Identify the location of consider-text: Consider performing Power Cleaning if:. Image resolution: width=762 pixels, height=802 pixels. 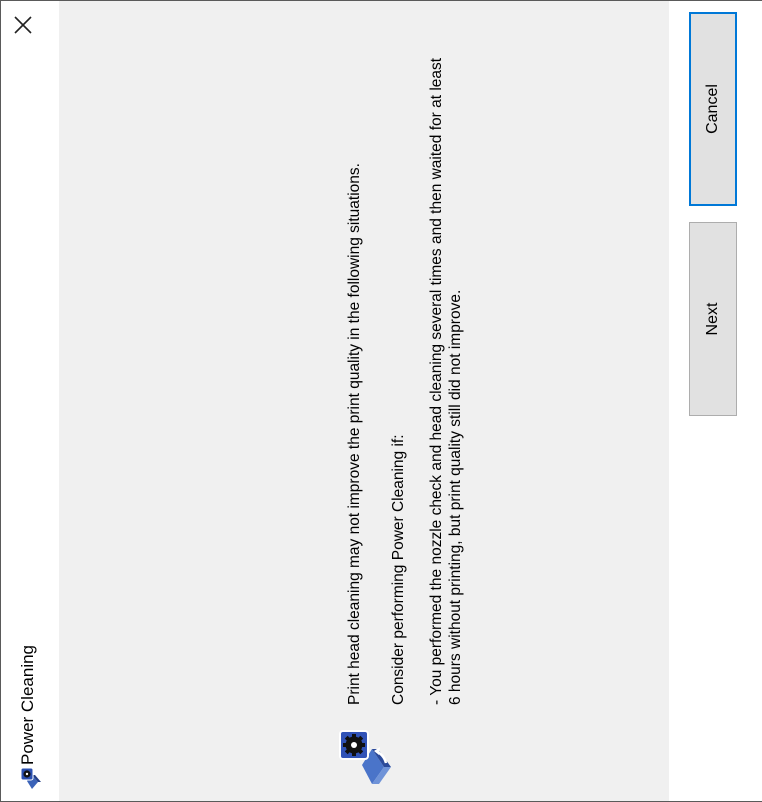
(398, 569).